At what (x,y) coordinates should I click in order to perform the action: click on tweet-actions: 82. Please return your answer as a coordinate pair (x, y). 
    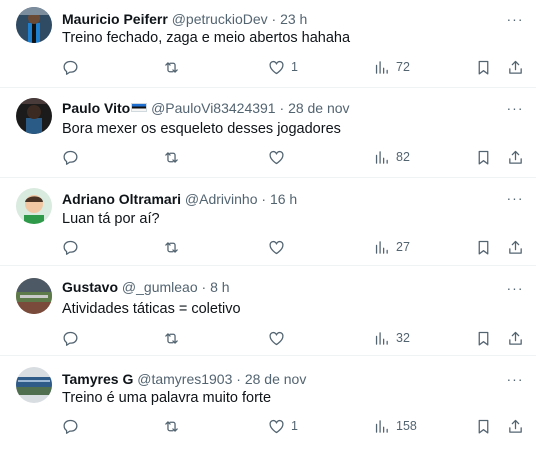
    Looking at the image, I should click on (268, 157).